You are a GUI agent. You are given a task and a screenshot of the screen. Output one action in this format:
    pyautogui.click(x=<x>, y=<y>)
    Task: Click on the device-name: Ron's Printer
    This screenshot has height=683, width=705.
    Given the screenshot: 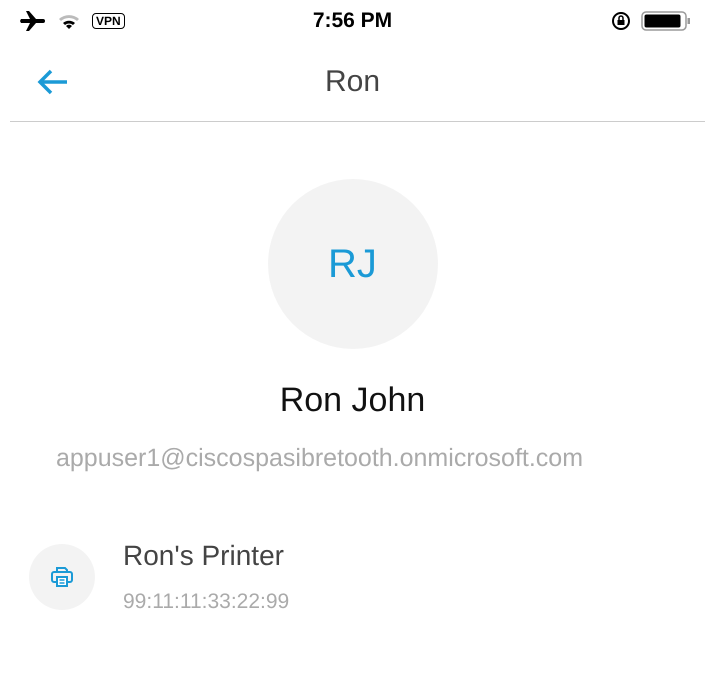 What is the action you would take?
    pyautogui.click(x=204, y=556)
    